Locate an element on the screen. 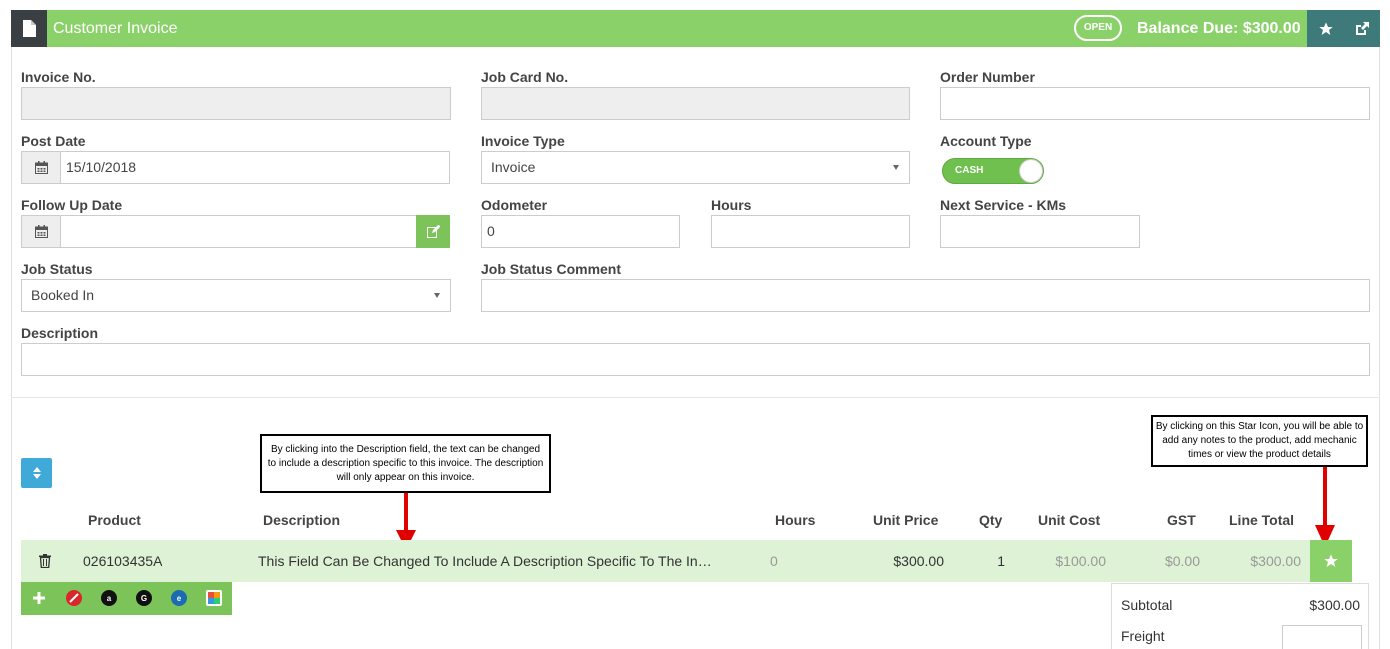 This screenshot has height=649, width=1390. col-header-line-total: Line Total is located at coordinates (1262, 520).